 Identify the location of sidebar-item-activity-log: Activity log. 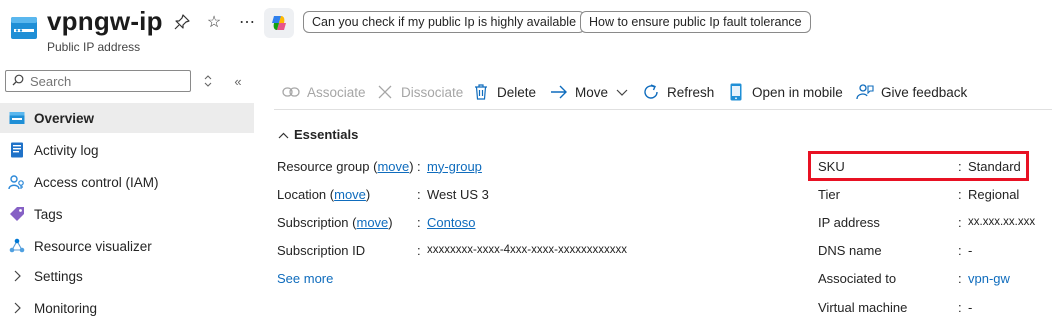
(127, 150).